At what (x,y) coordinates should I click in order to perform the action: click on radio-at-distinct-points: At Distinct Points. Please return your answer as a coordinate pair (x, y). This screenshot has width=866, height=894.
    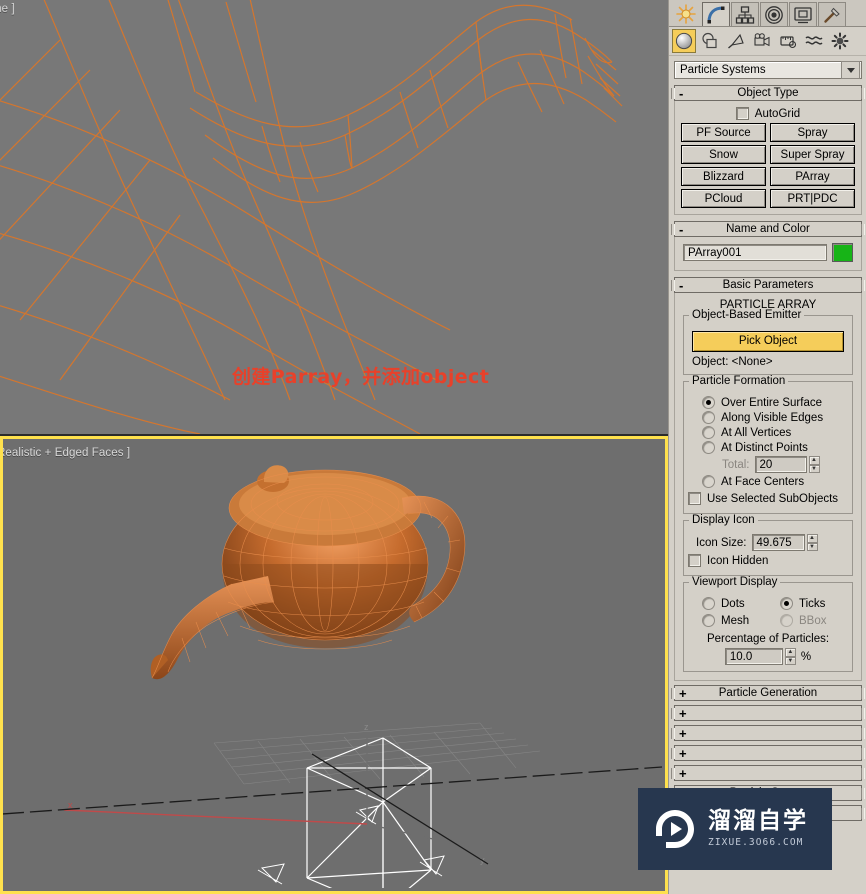
    Looking at the image, I should click on (774, 447).